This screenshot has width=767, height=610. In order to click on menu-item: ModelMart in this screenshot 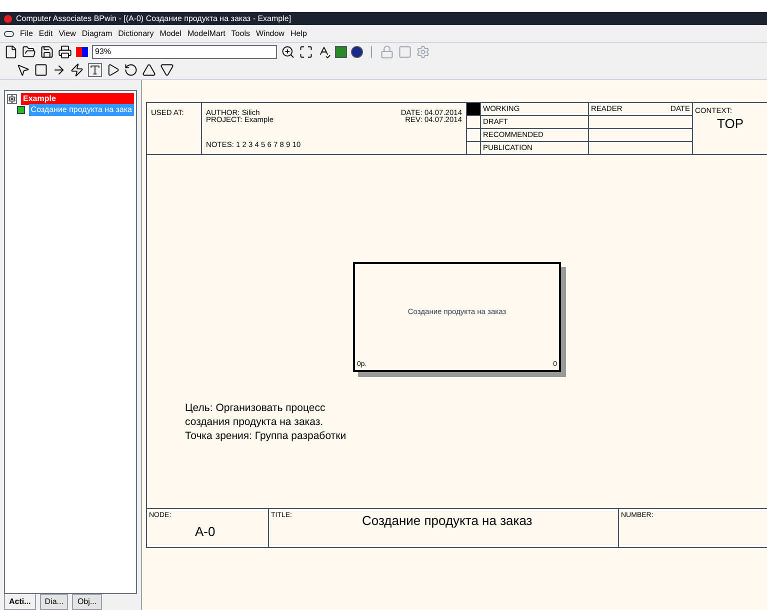, I will do `click(207, 34)`.